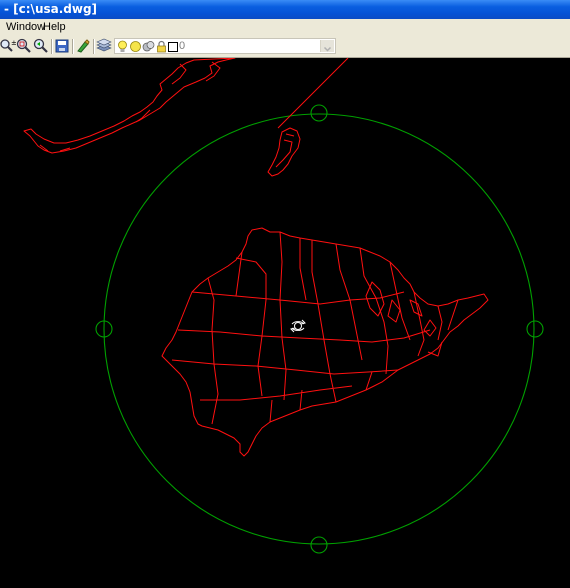 The image size is (570, 588). What do you see at coordinates (404, 319) in the screenshot?
I see `great-lakes-and-coast-detail` at bounding box center [404, 319].